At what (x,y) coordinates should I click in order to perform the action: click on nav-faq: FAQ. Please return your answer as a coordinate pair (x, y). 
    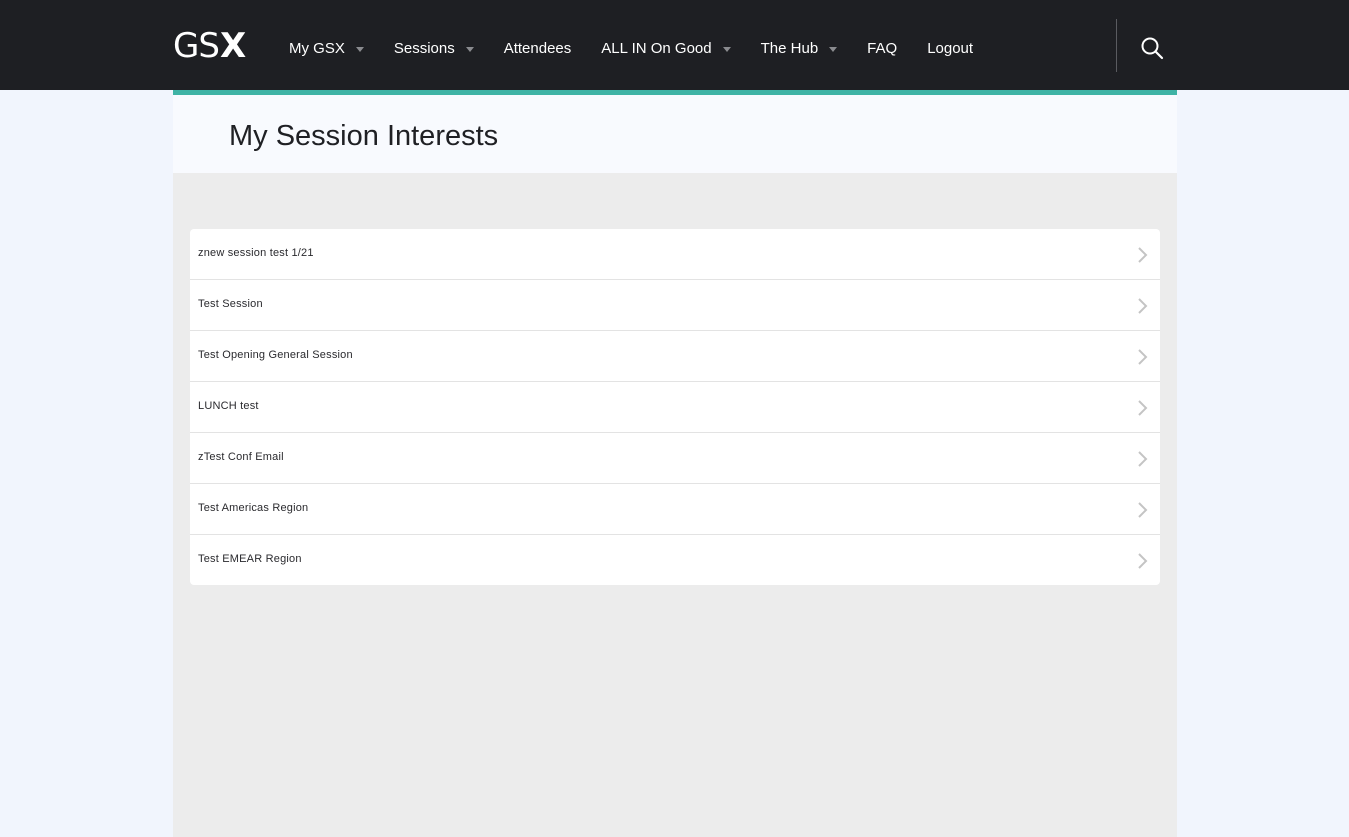
    Looking at the image, I should click on (882, 48).